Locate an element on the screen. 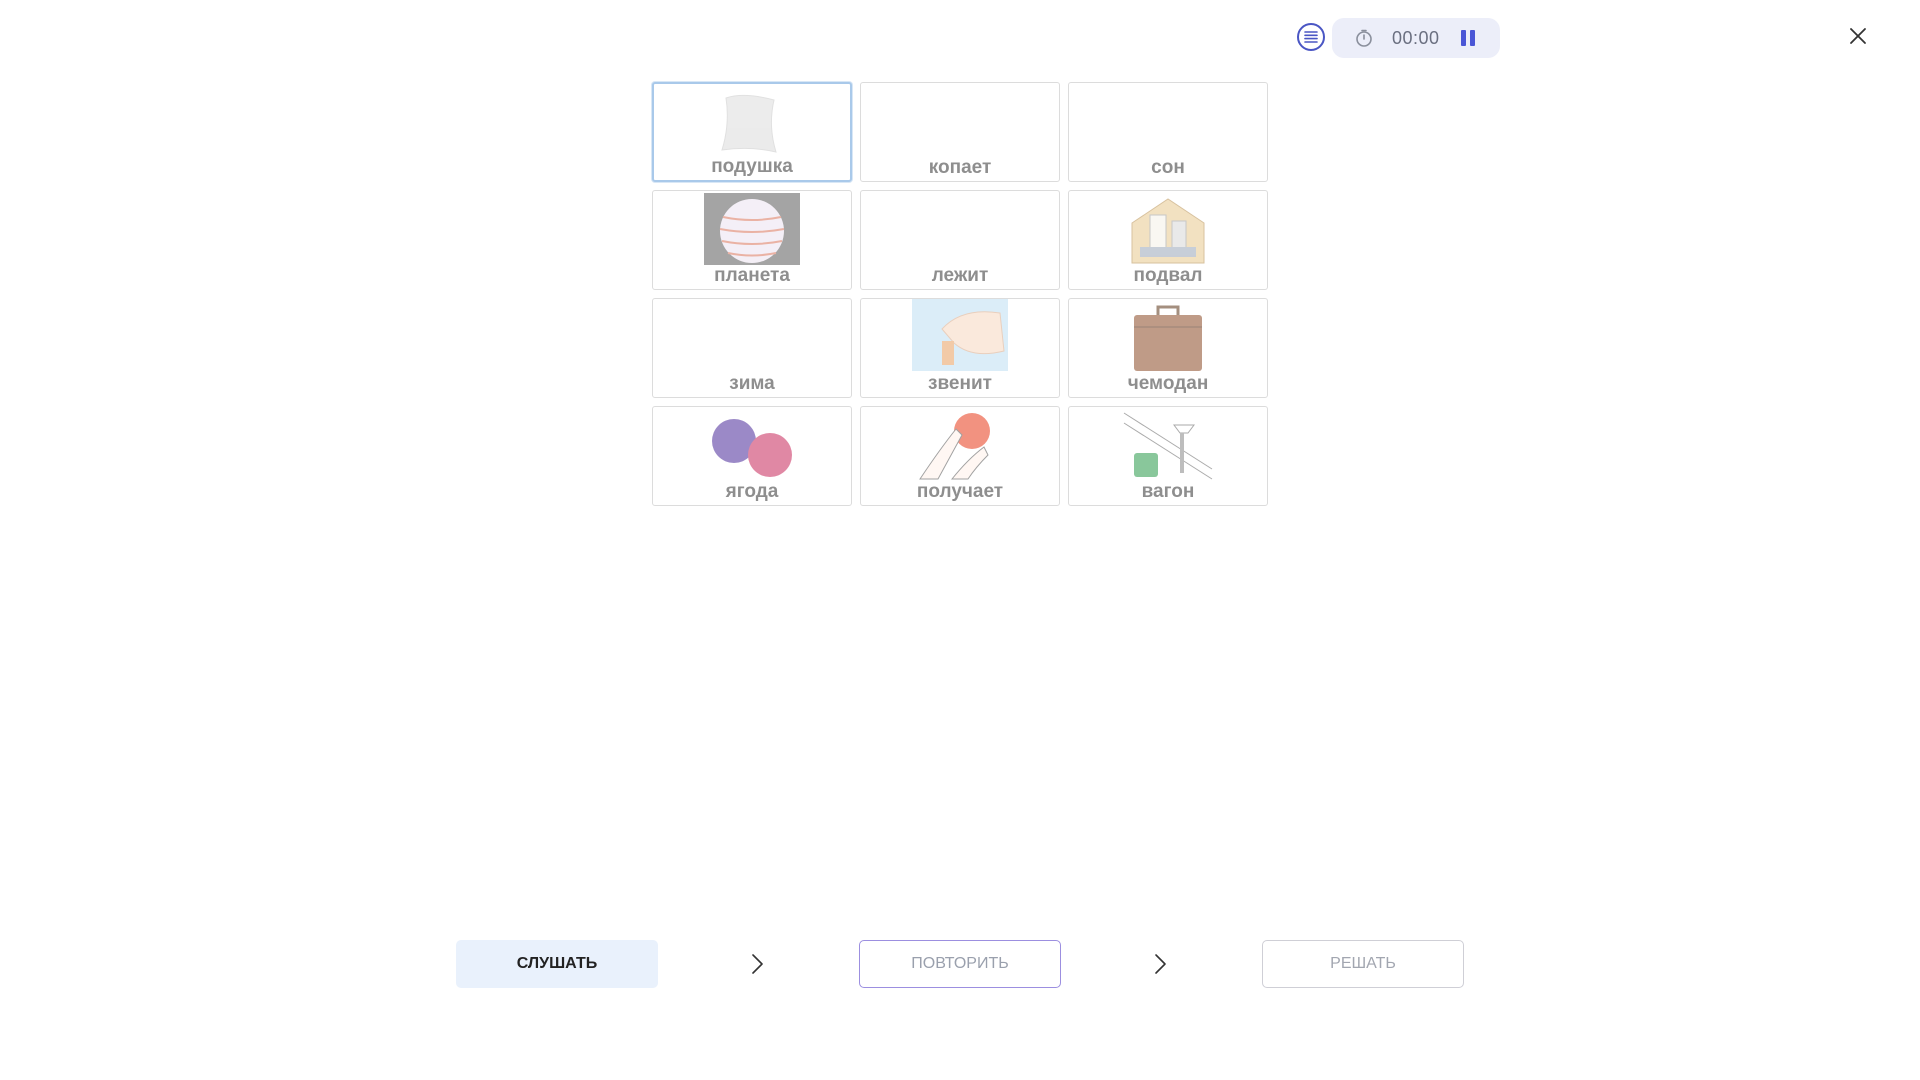  timer-display: 00:00 is located at coordinates (1416, 38).